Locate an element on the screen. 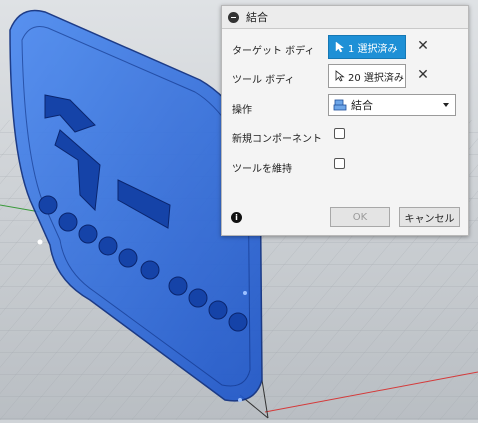 The image size is (478, 423). keep-tools-row: ツールを維持 is located at coordinates (345, 166).